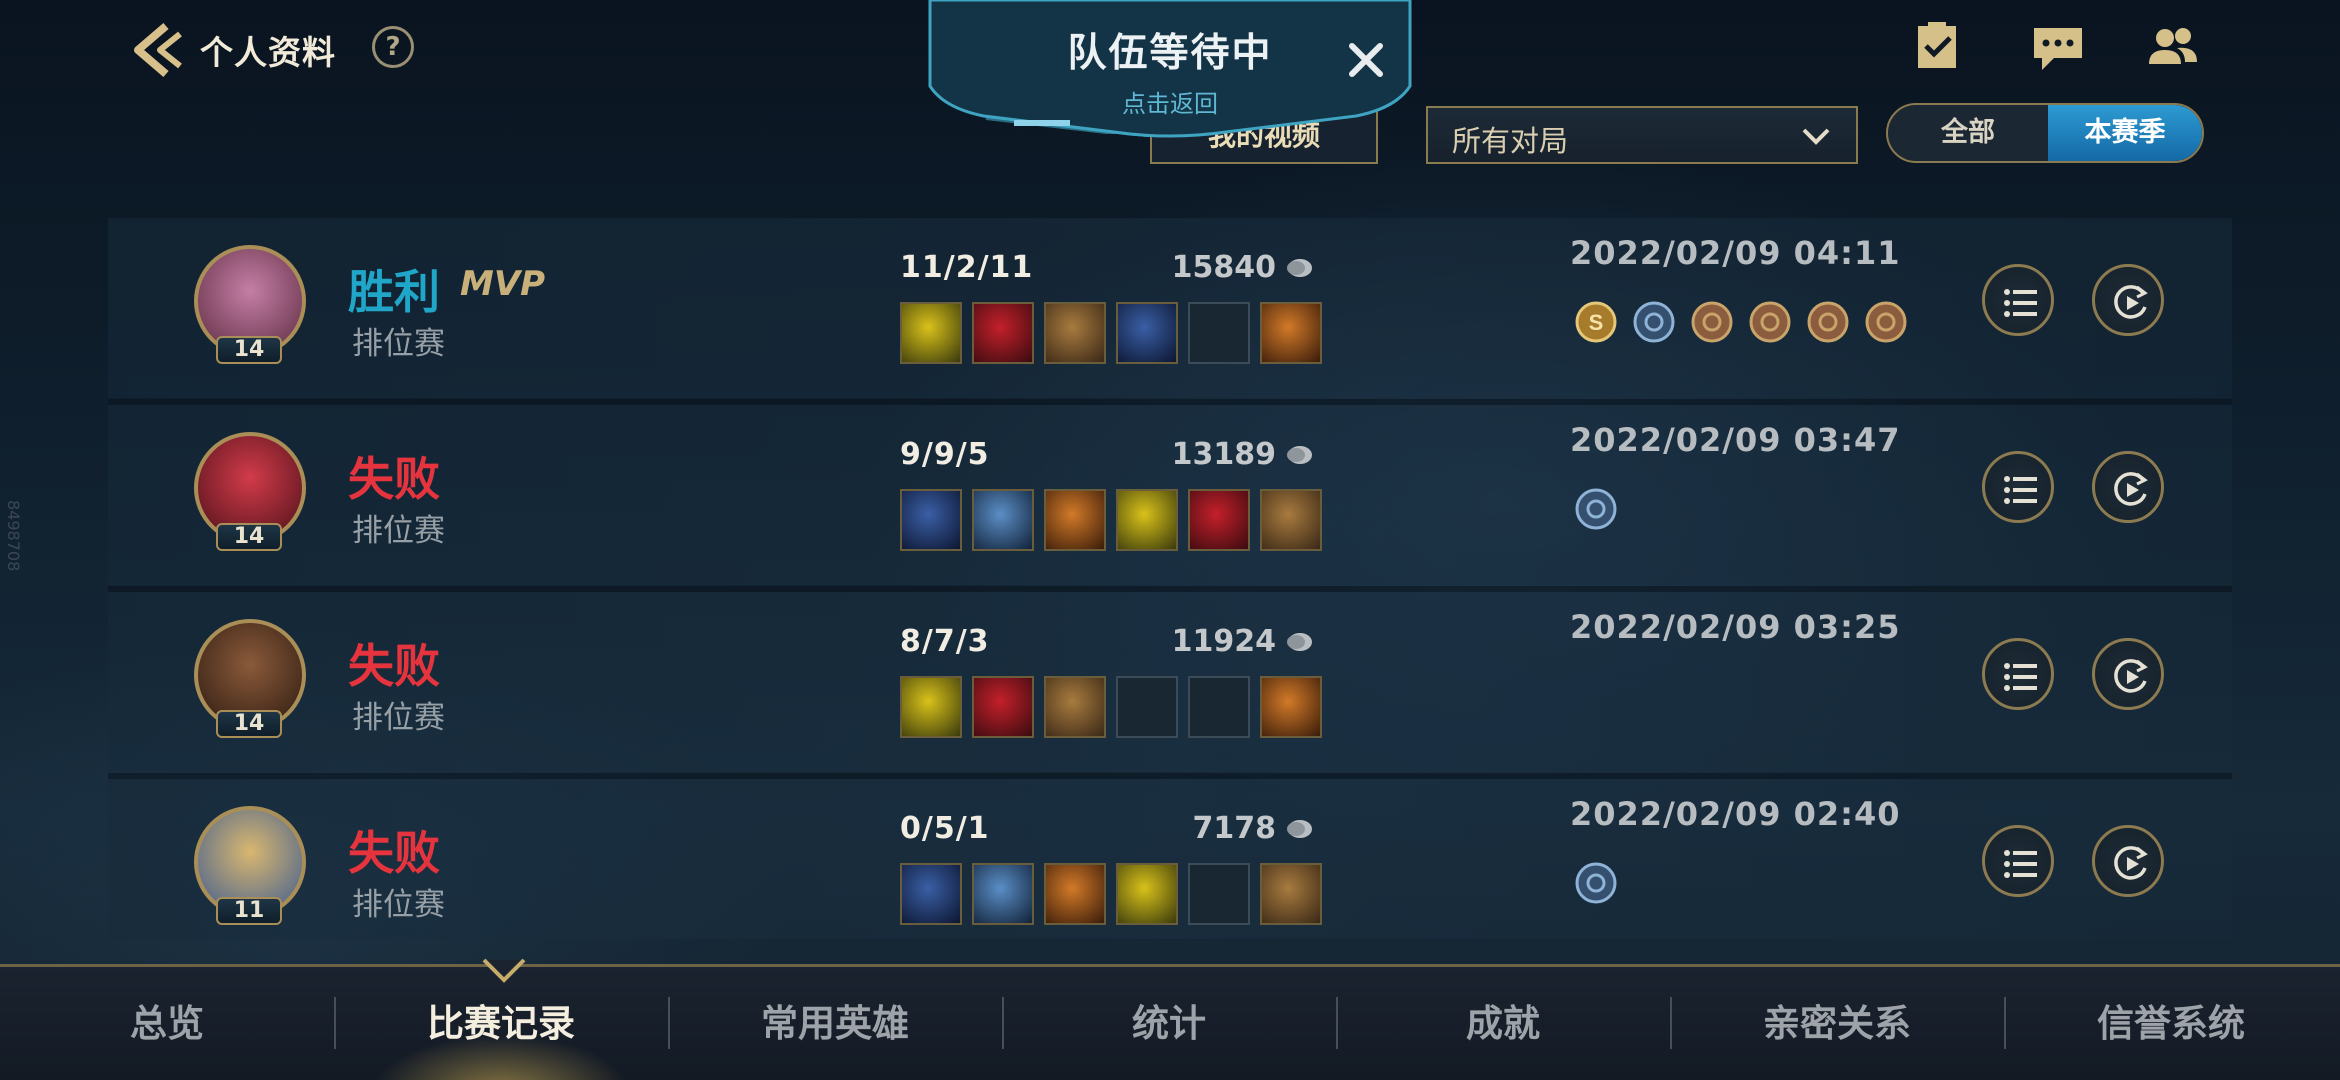 Image resolution: width=2340 pixels, height=1080 pixels. Describe the element at coordinates (1937, 45) in the screenshot. I see `clipboard-check-icon` at that location.